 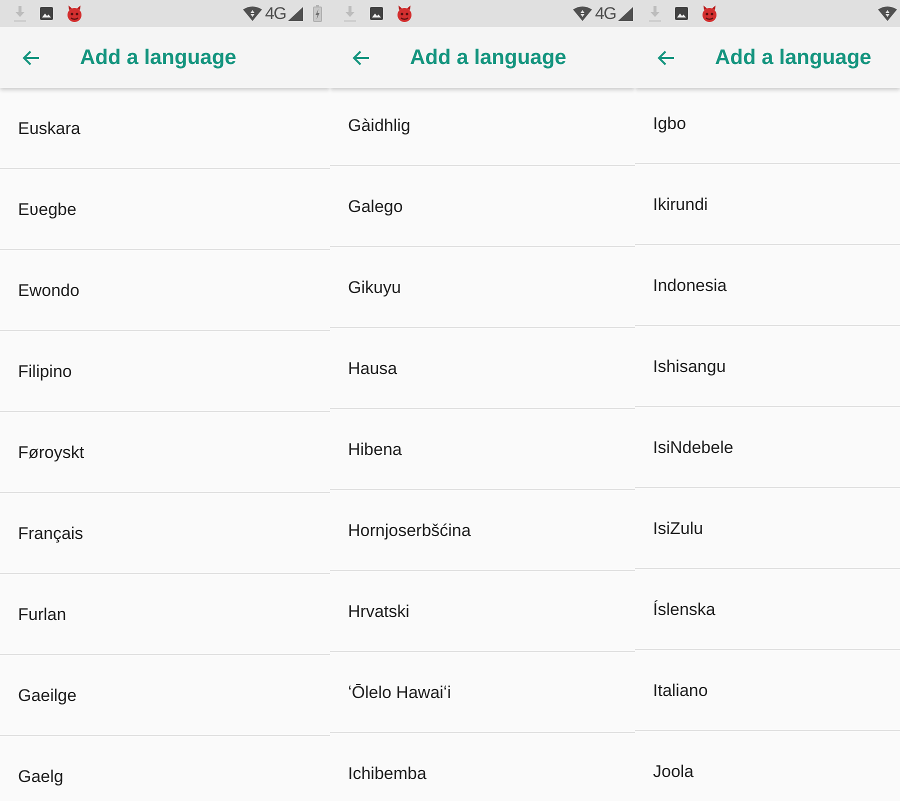 What do you see at coordinates (767, 528) in the screenshot?
I see `language-item: IsiZulu` at bounding box center [767, 528].